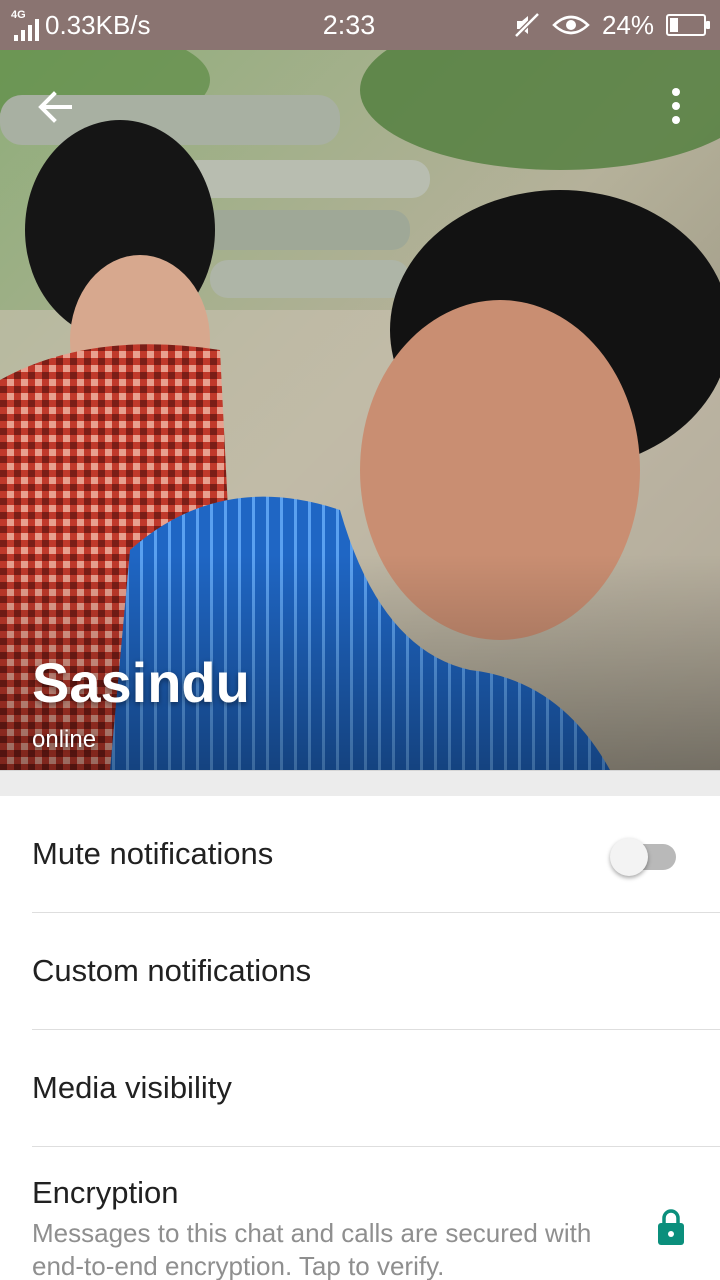  What do you see at coordinates (105, 1192) in the screenshot?
I see `encryption-title: Encryption` at bounding box center [105, 1192].